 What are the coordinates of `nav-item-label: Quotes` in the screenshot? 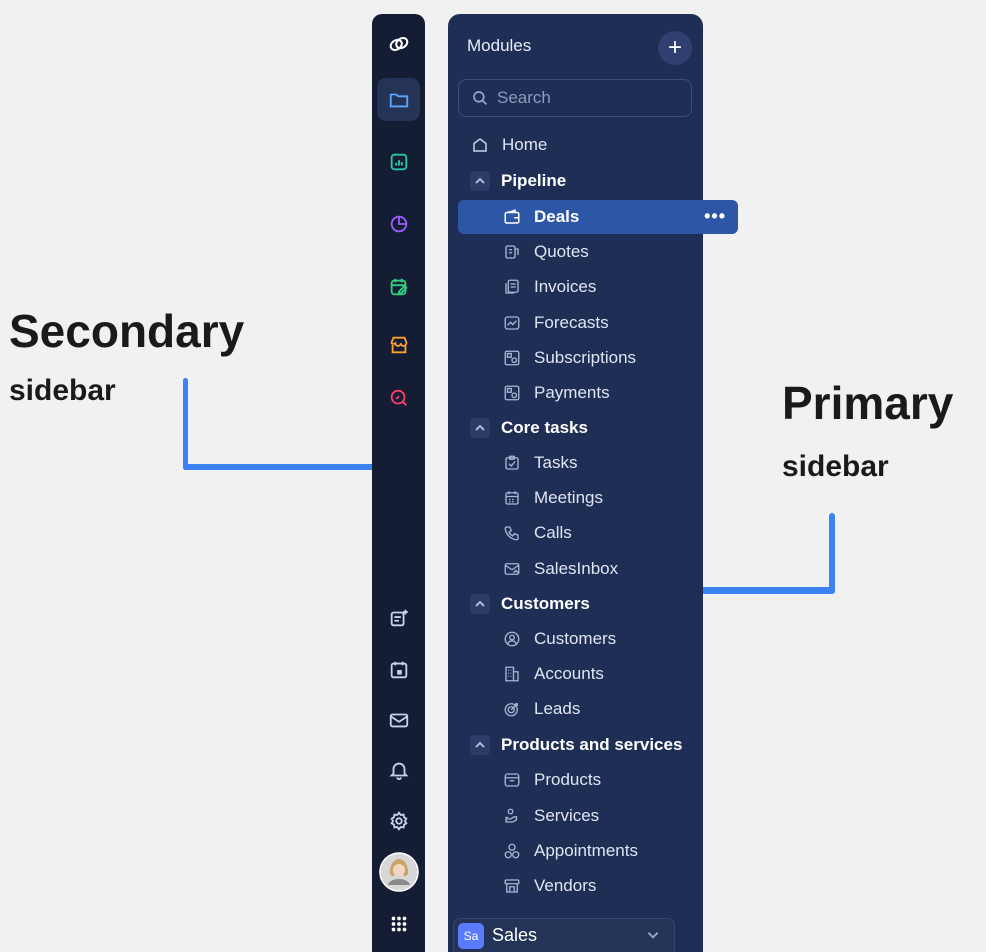 It's located at (561, 251).